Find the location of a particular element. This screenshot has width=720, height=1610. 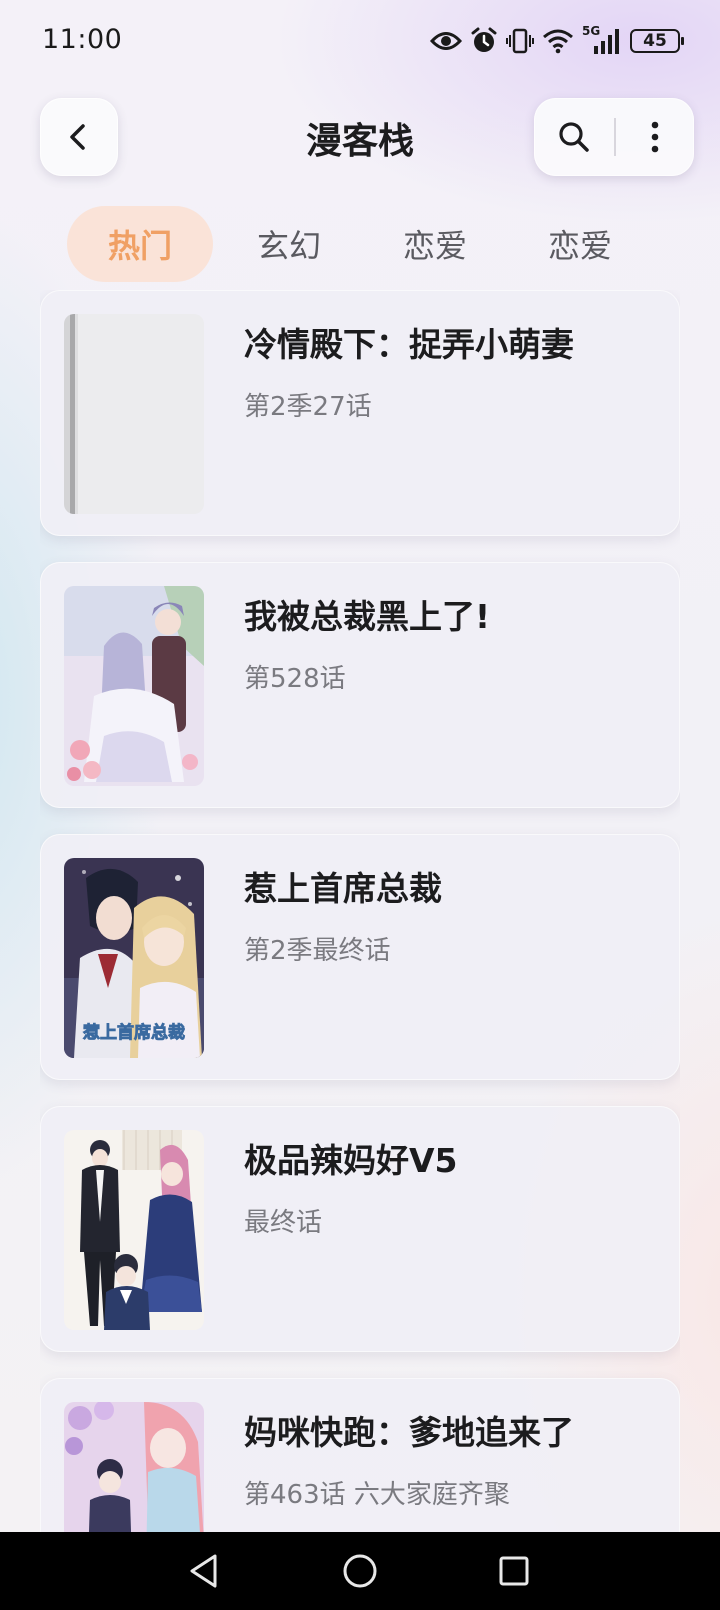

nav-back-button is located at coordinates (204, 1571).